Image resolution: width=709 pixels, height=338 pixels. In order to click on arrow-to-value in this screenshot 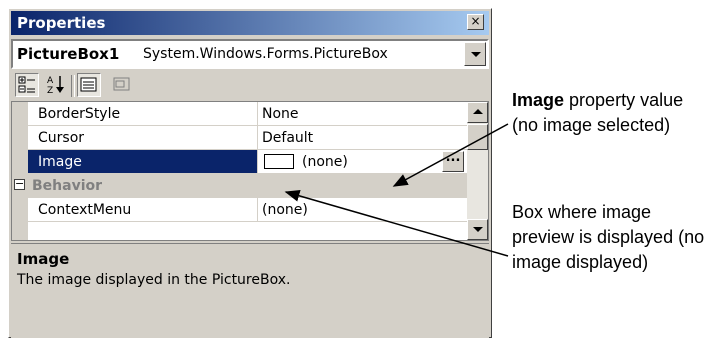, I will do `click(450, 155)`.